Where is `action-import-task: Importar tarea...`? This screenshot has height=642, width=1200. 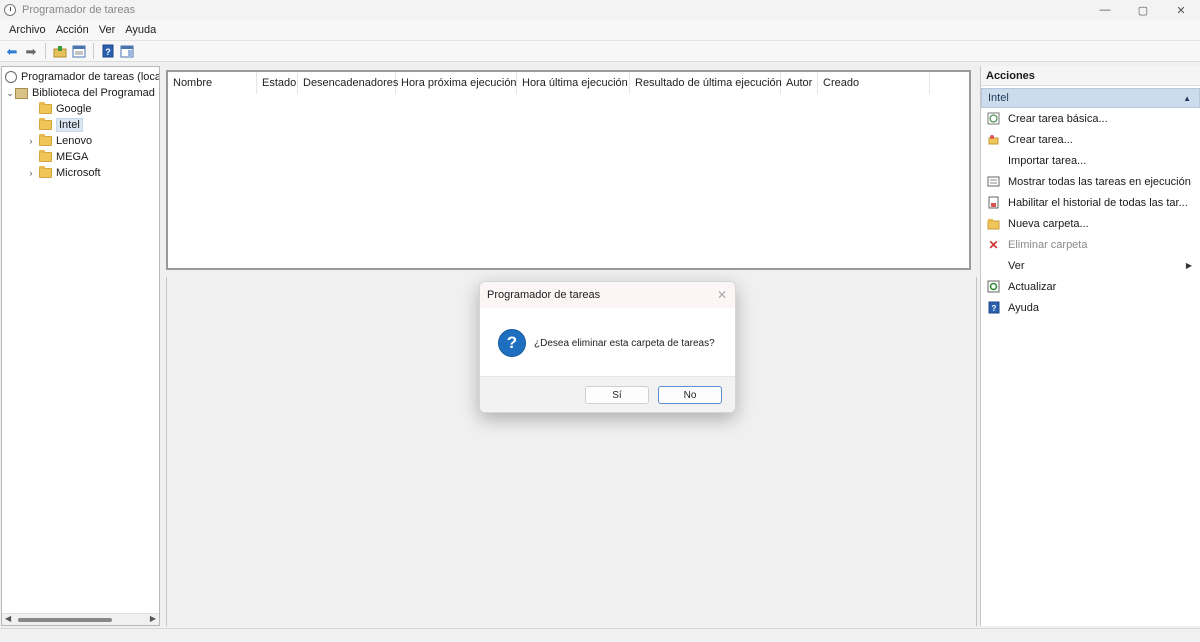
action-import-task: Importar tarea... is located at coordinates (1090, 160).